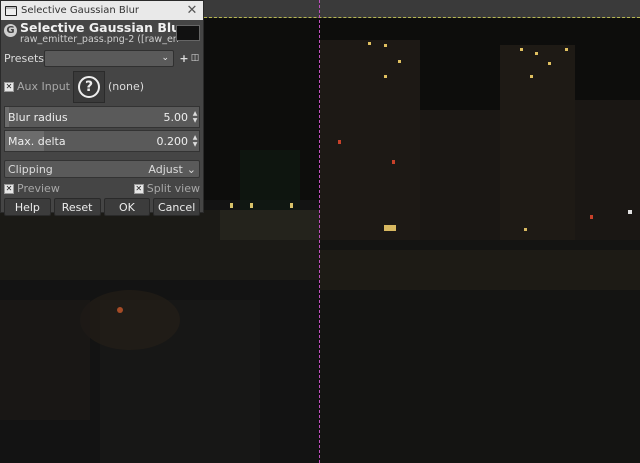 This screenshot has height=463, width=640. I want to click on cancel-button: Cancel, so click(176, 207).